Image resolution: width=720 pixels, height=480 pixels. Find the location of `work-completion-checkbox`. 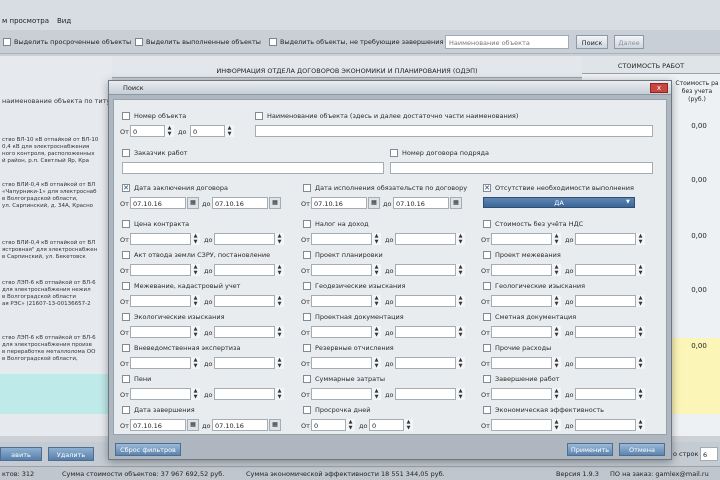

work-completion-checkbox is located at coordinates (487, 379).